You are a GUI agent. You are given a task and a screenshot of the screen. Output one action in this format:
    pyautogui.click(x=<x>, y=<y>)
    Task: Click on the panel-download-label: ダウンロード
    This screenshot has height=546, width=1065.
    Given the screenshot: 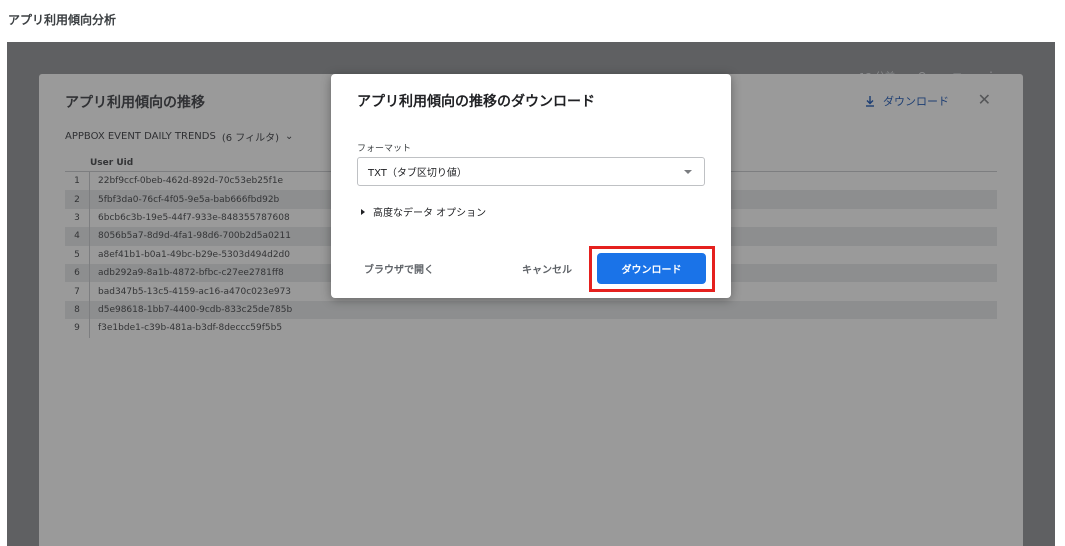 What is the action you would take?
    pyautogui.click(x=916, y=101)
    